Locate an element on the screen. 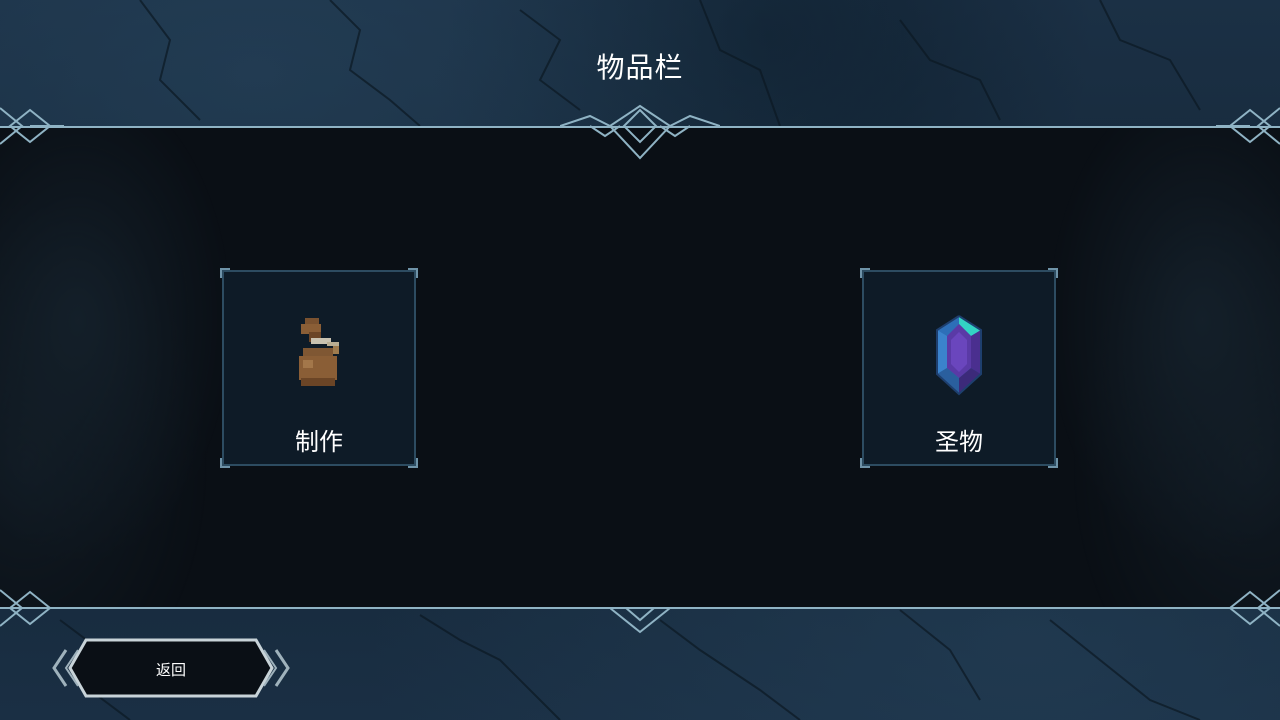 The width and height of the screenshot is (1280, 720). crafting-card: 制作 is located at coordinates (319, 368).